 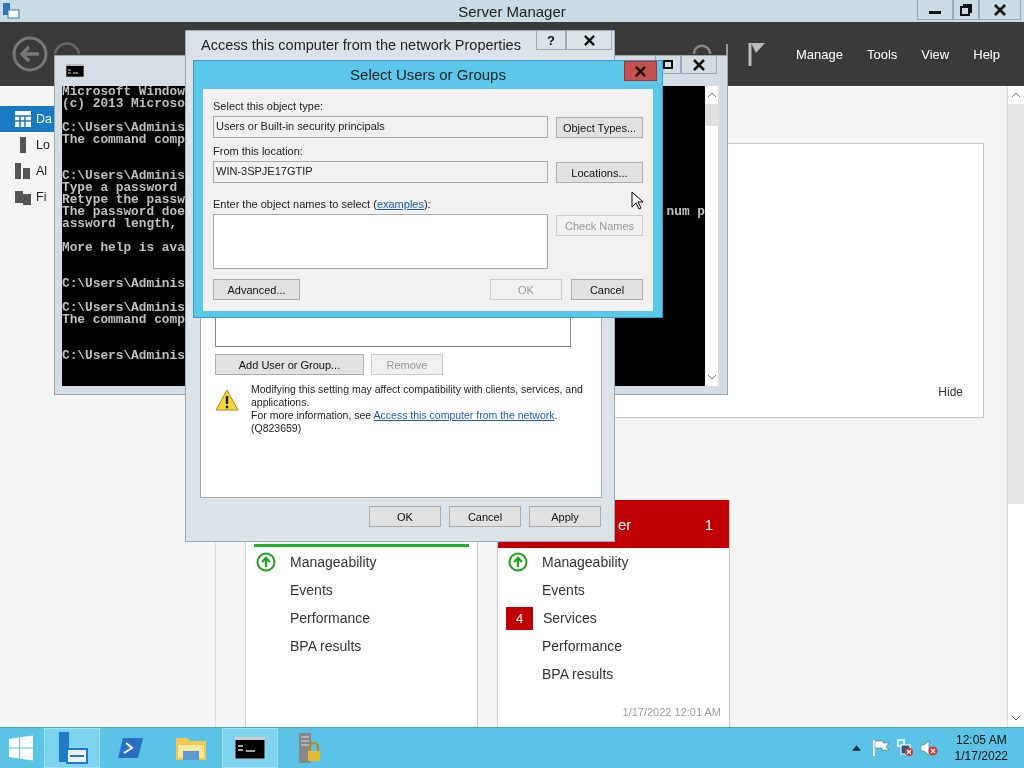 What do you see at coordinates (269, 106) in the screenshot?
I see `field-label: Select this object type:` at bounding box center [269, 106].